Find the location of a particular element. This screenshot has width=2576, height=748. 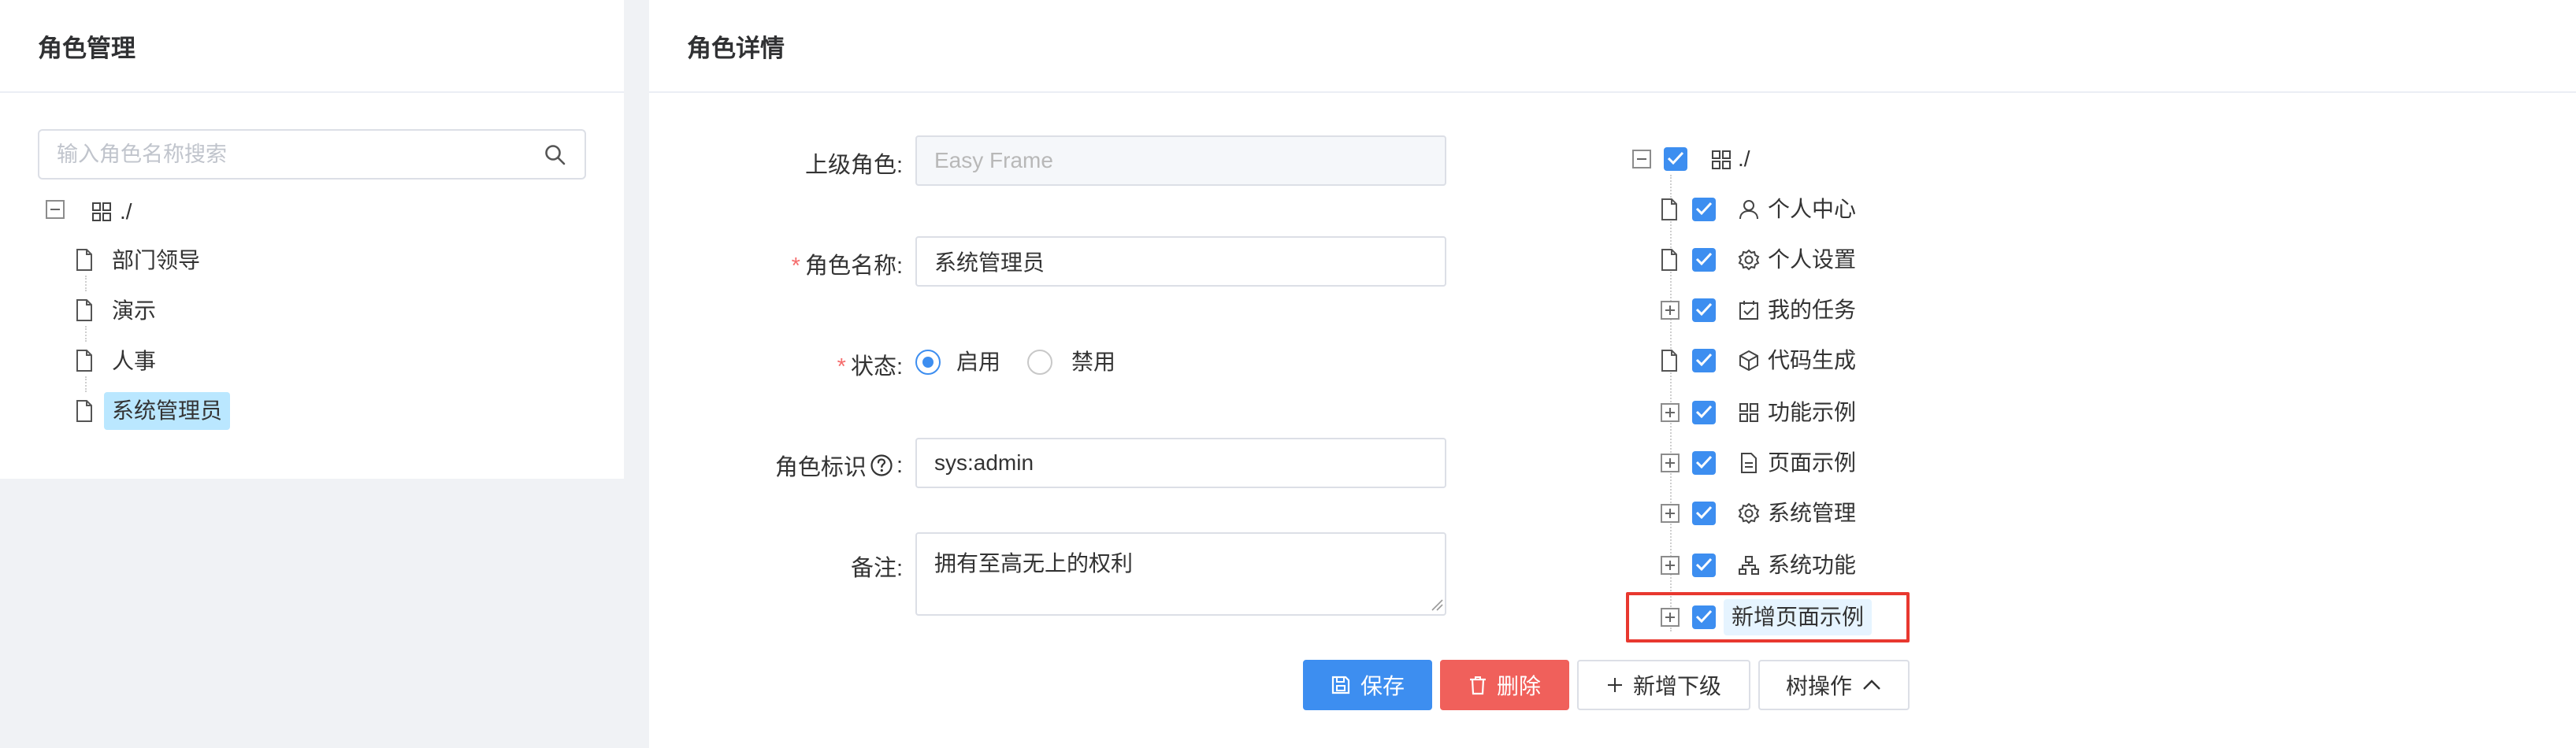

panel-title: 角色详情 is located at coordinates (1612, 46).